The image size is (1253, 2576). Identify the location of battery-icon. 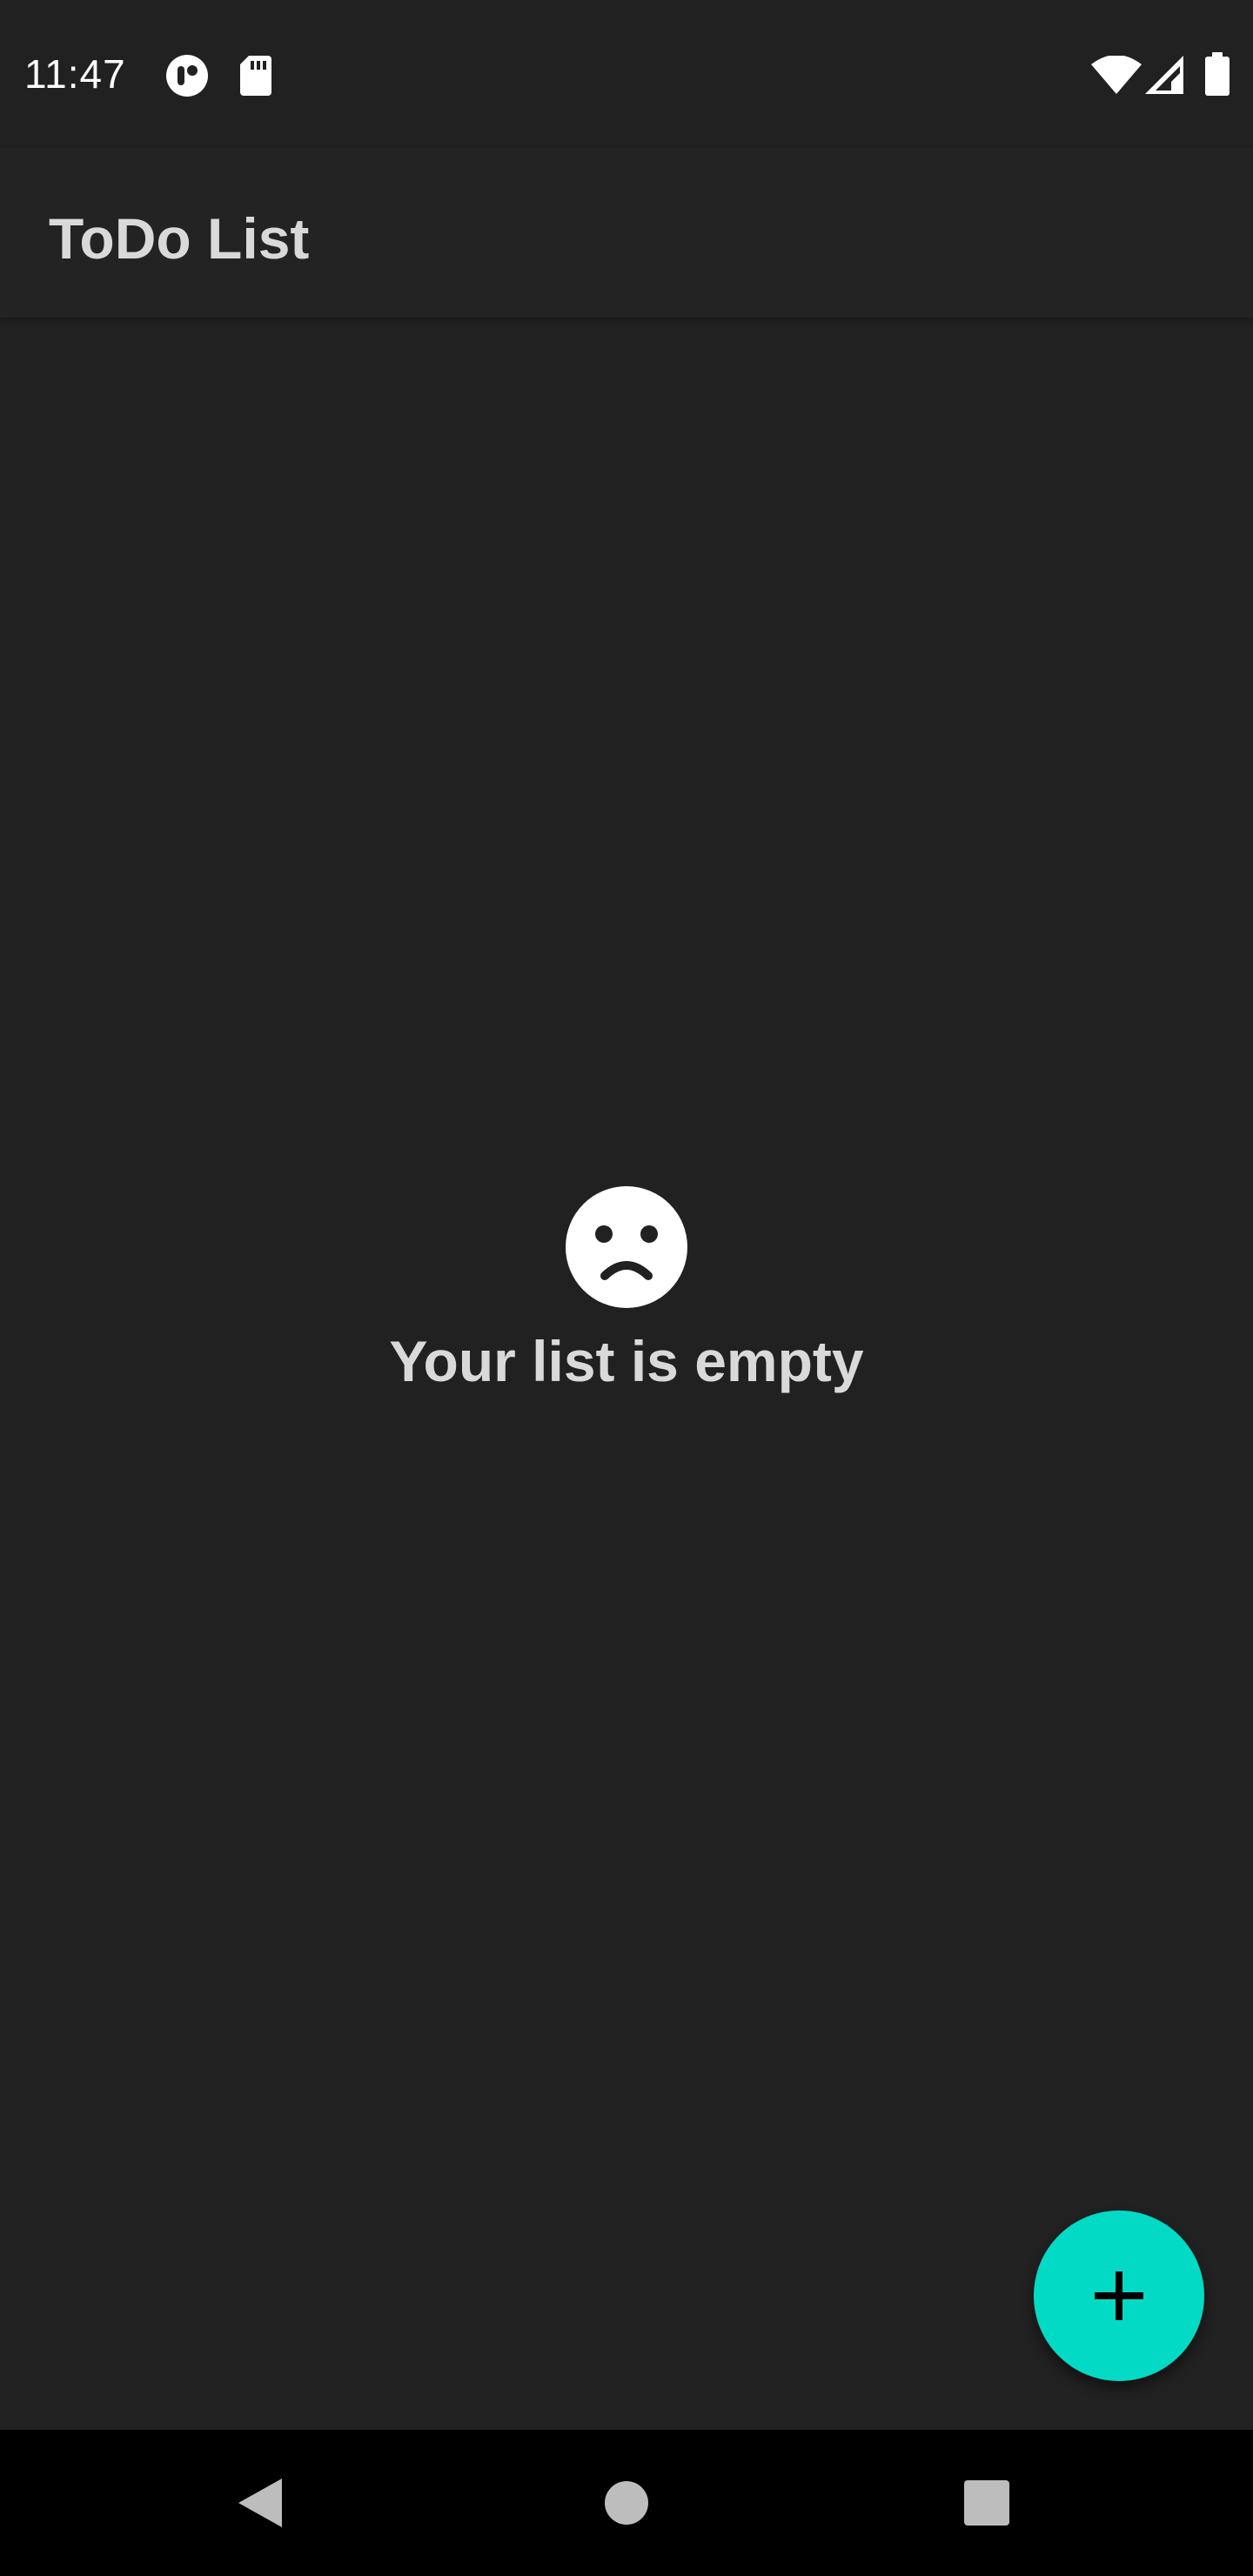
(1217, 74).